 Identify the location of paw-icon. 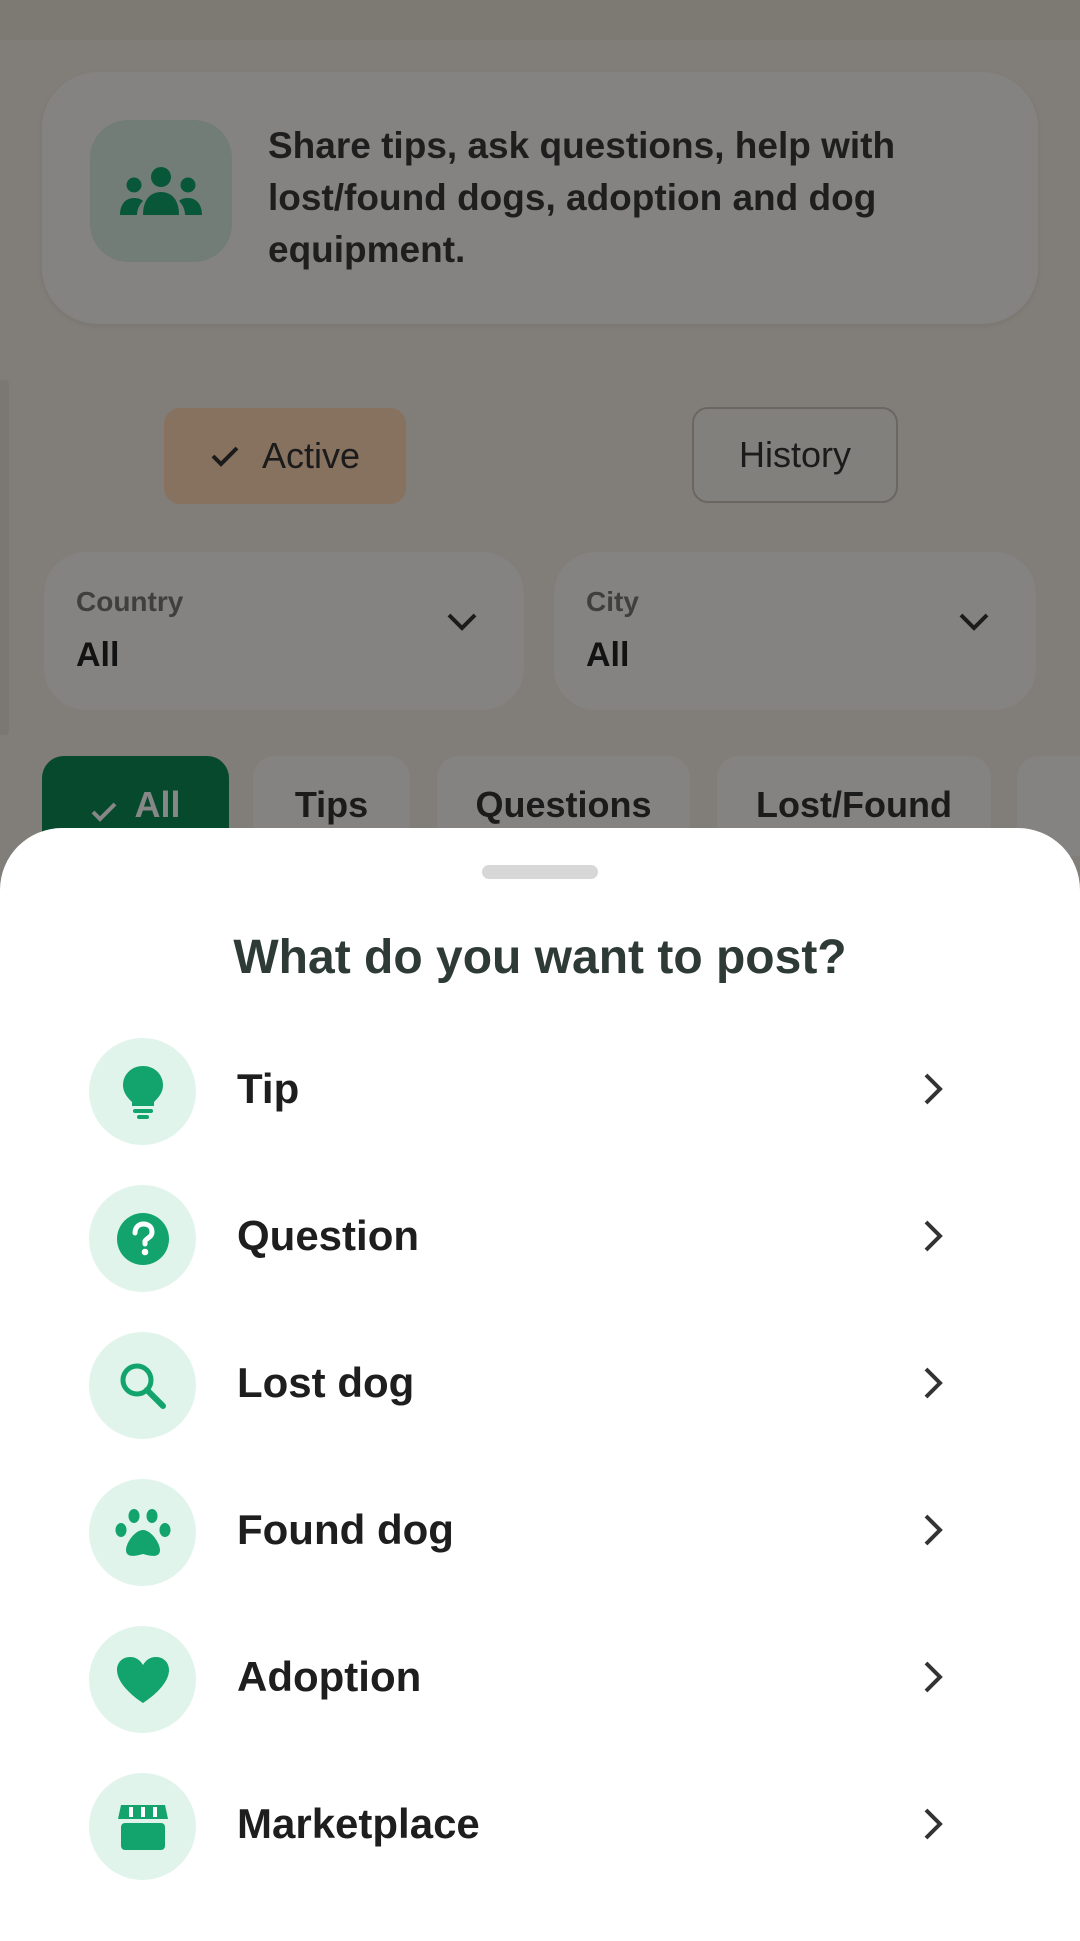
(142, 1532).